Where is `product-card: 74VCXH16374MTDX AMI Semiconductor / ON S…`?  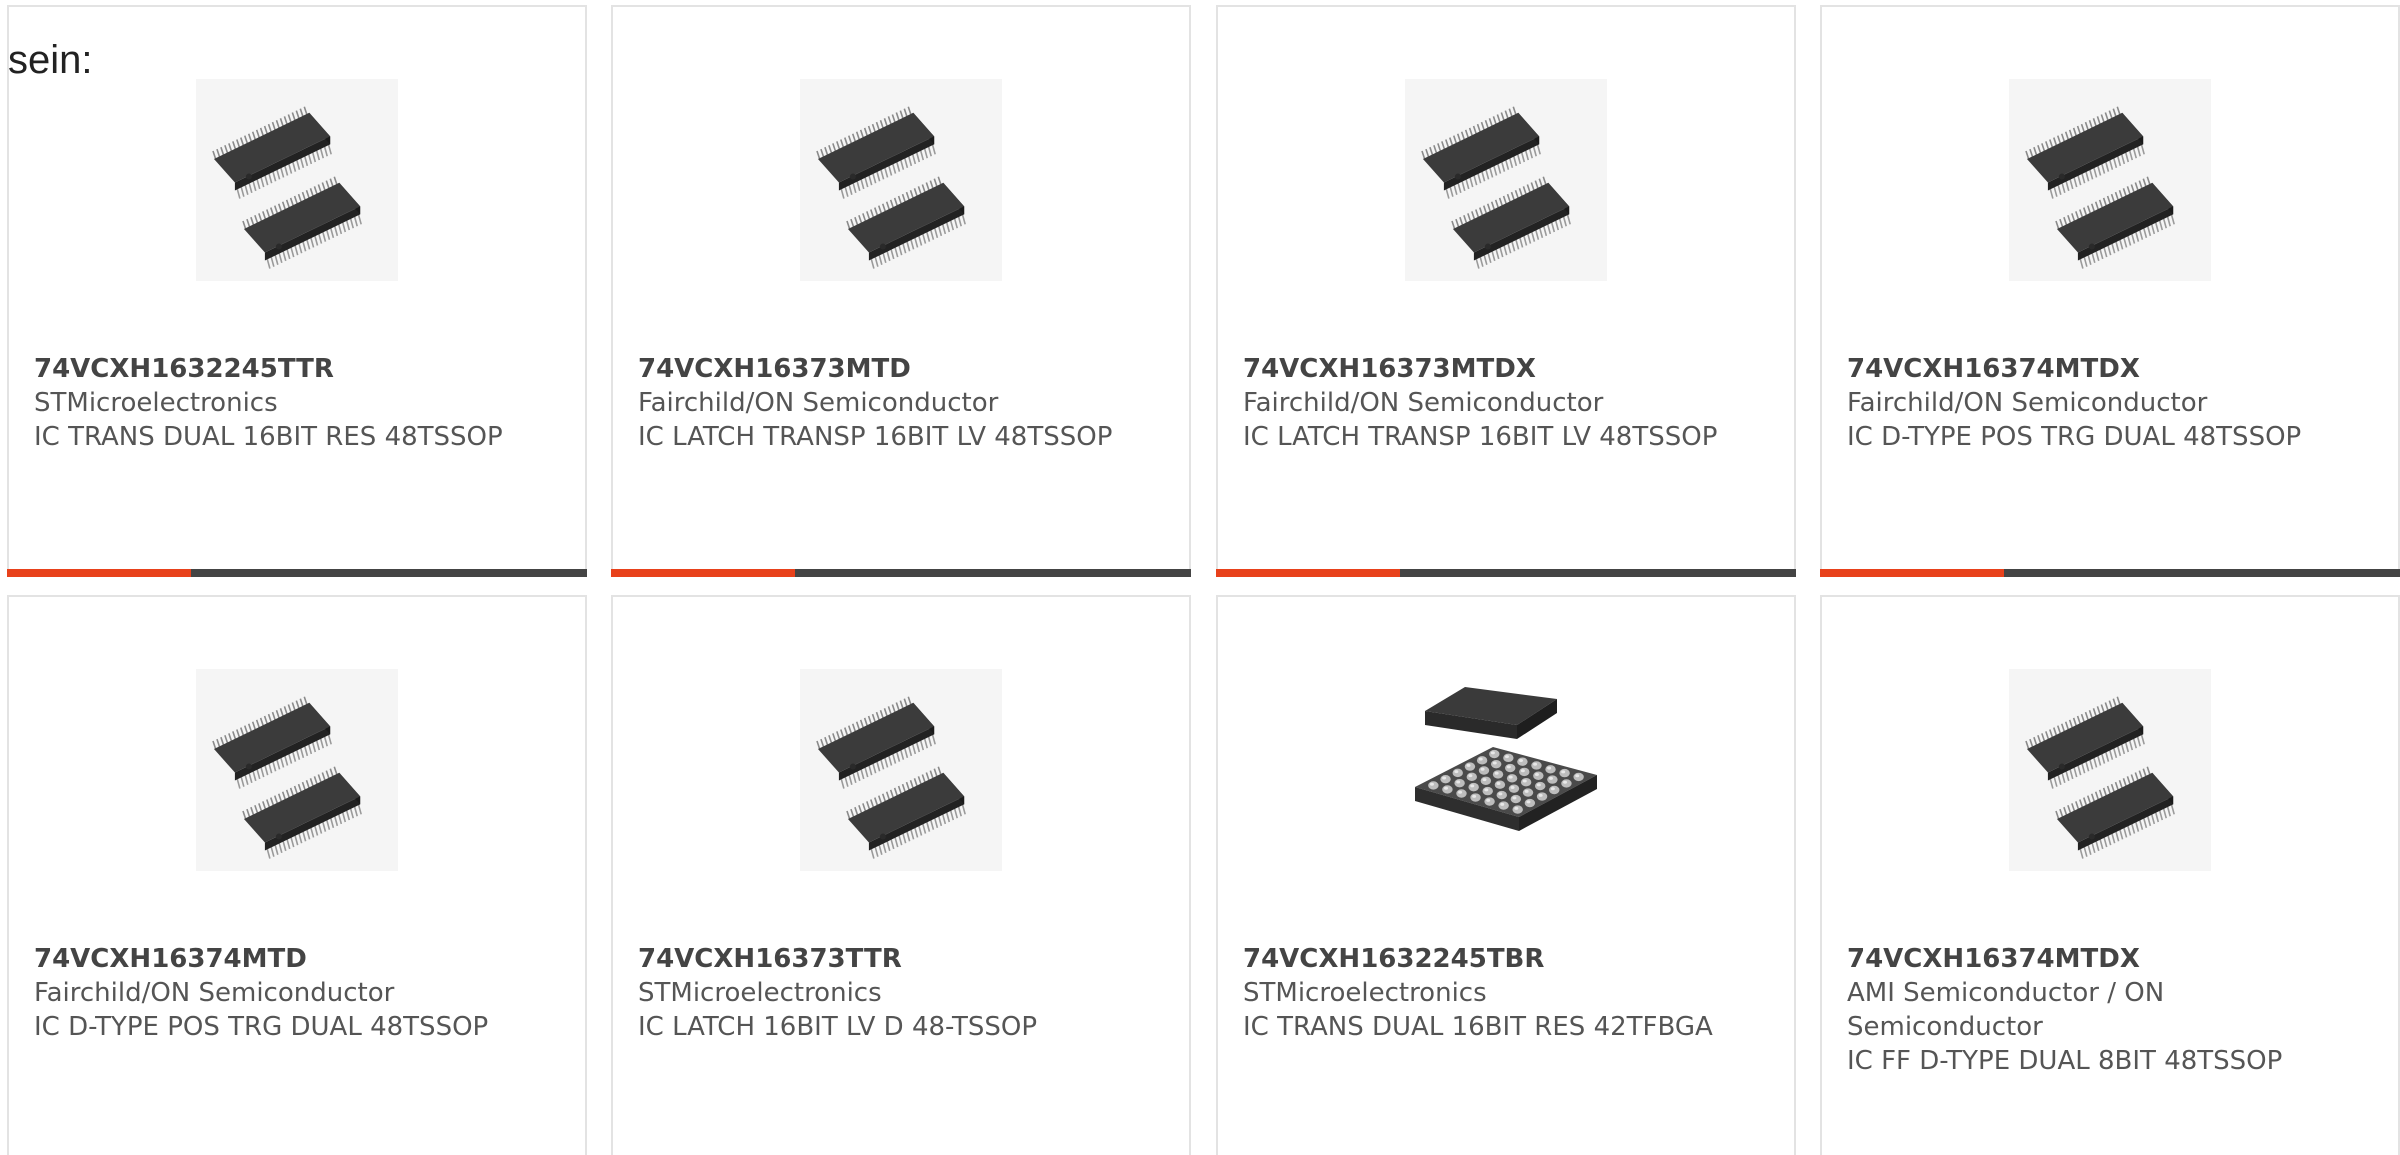 product-card: 74VCXH16374MTDX AMI Semiconductor / ON S… is located at coordinates (2110, 875).